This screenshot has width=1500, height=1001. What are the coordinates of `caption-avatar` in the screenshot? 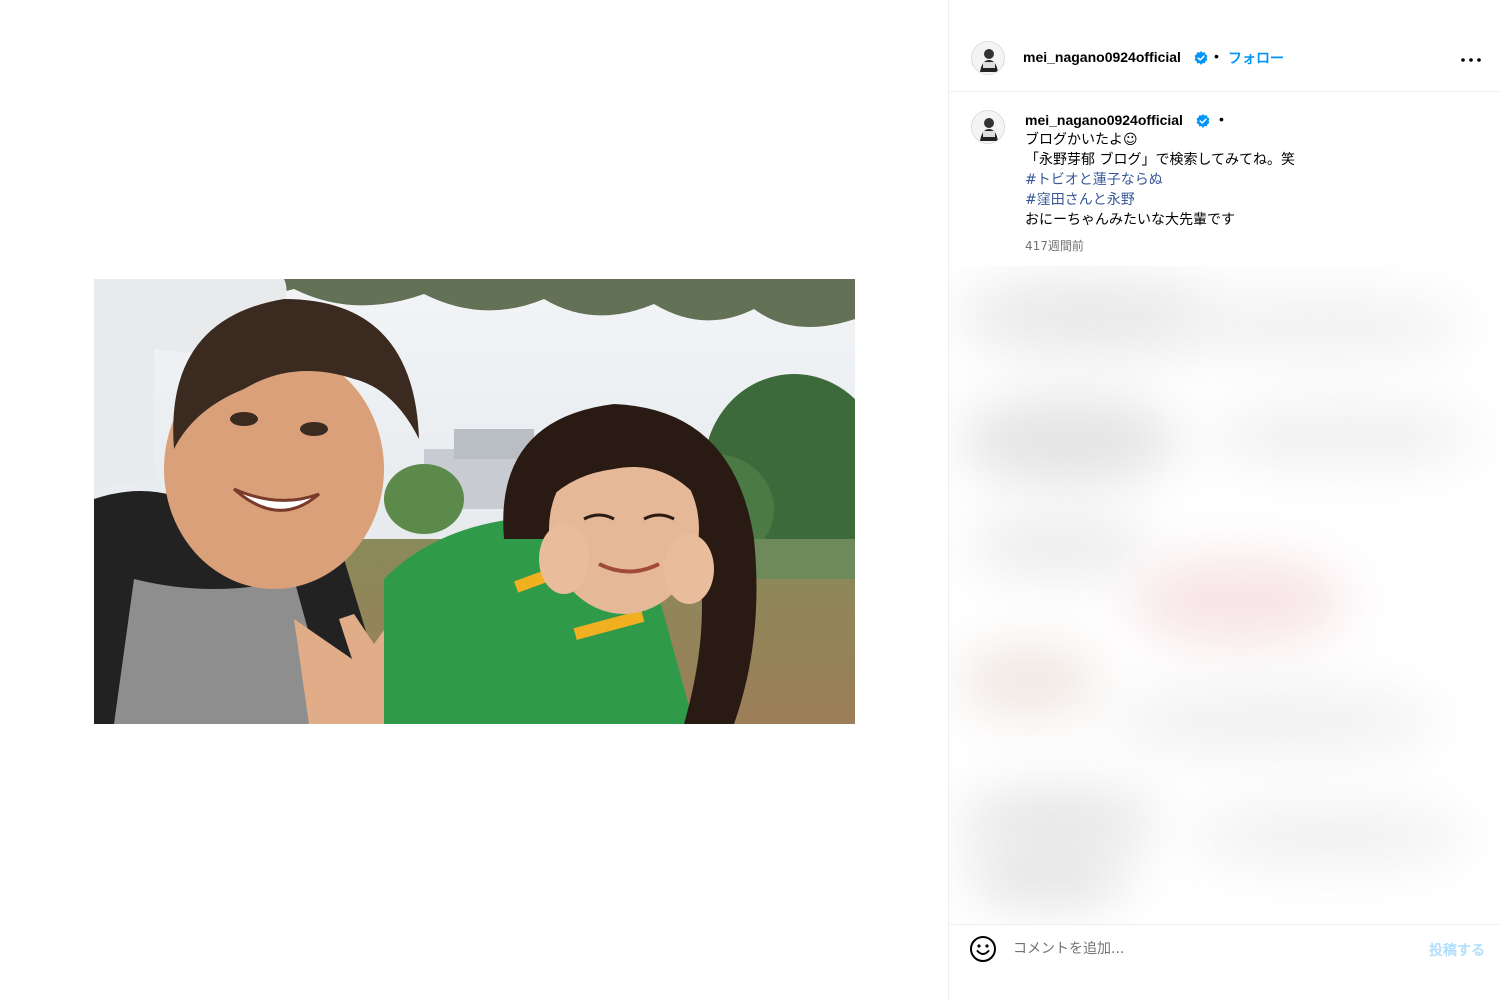 It's located at (988, 127).